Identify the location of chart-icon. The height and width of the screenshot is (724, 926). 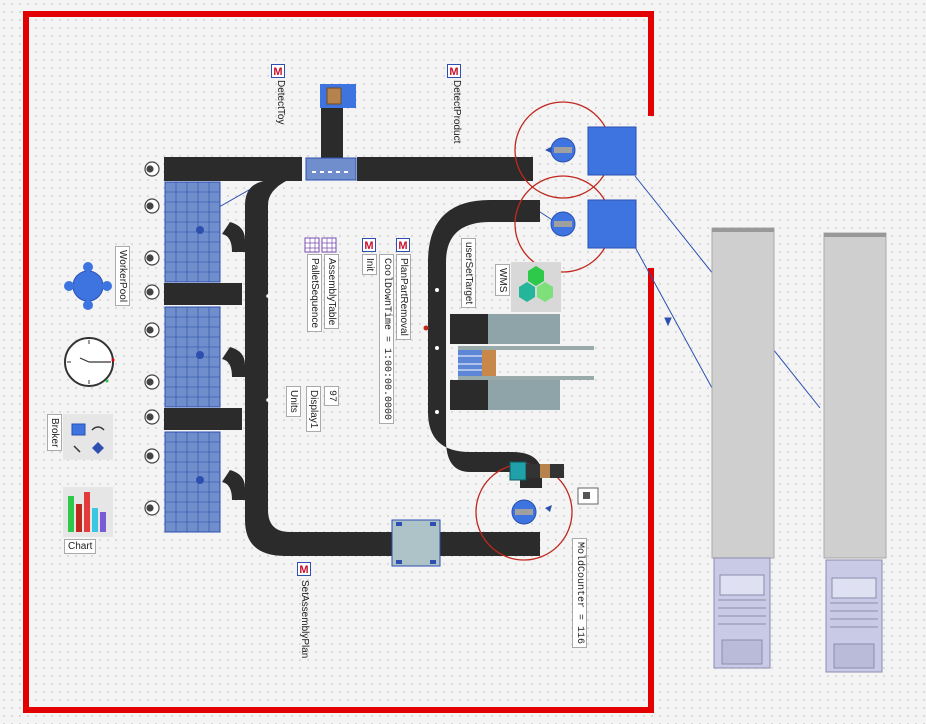
(88, 512).